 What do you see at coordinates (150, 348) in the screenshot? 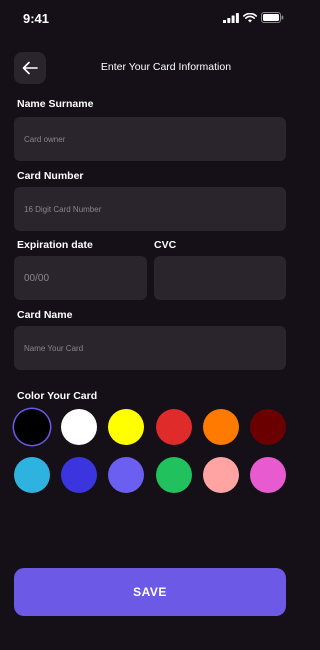
I see `card-name-input` at bounding box center [150, 348].